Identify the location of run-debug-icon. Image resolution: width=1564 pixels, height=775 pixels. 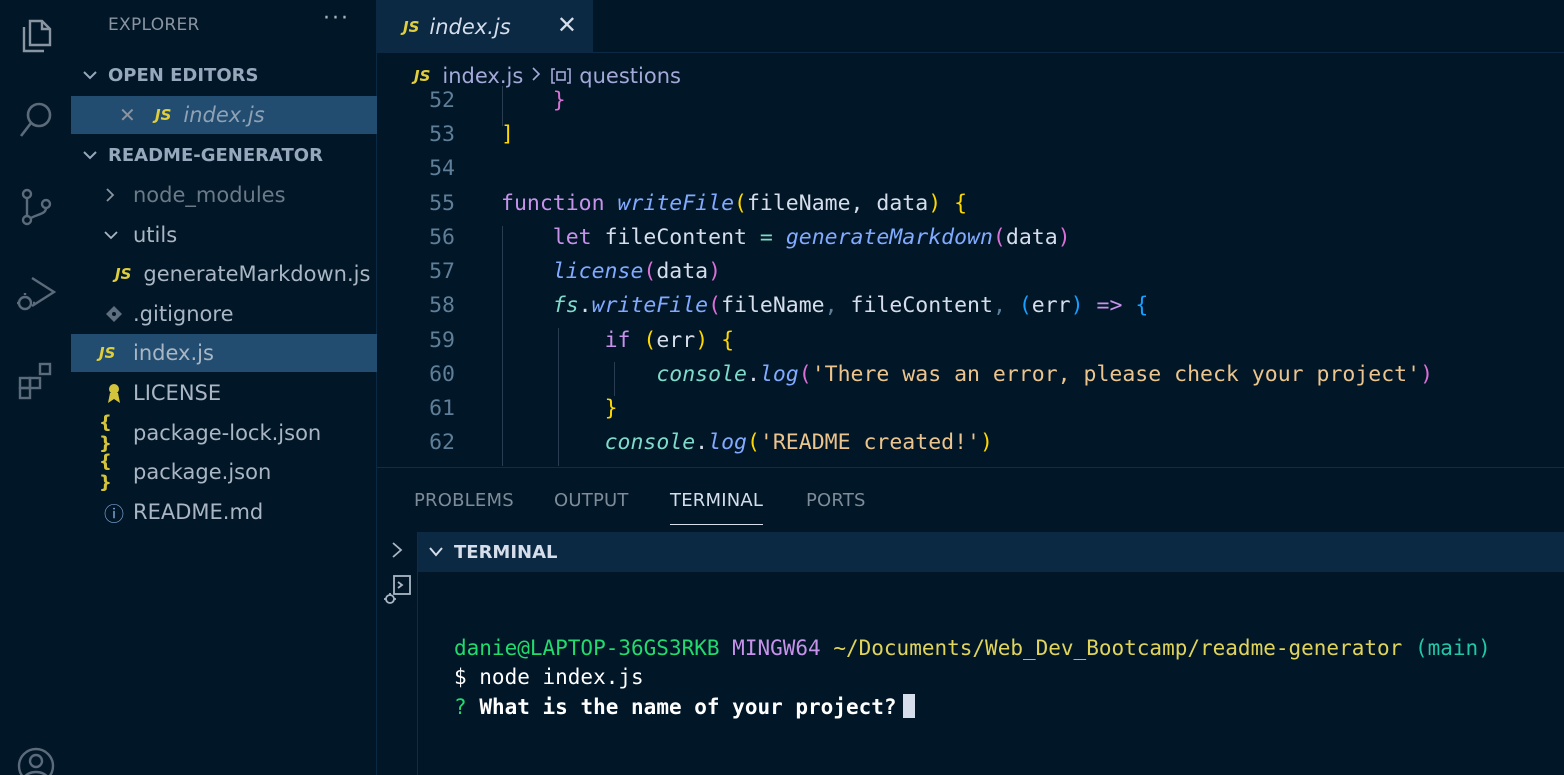
(35, 292).